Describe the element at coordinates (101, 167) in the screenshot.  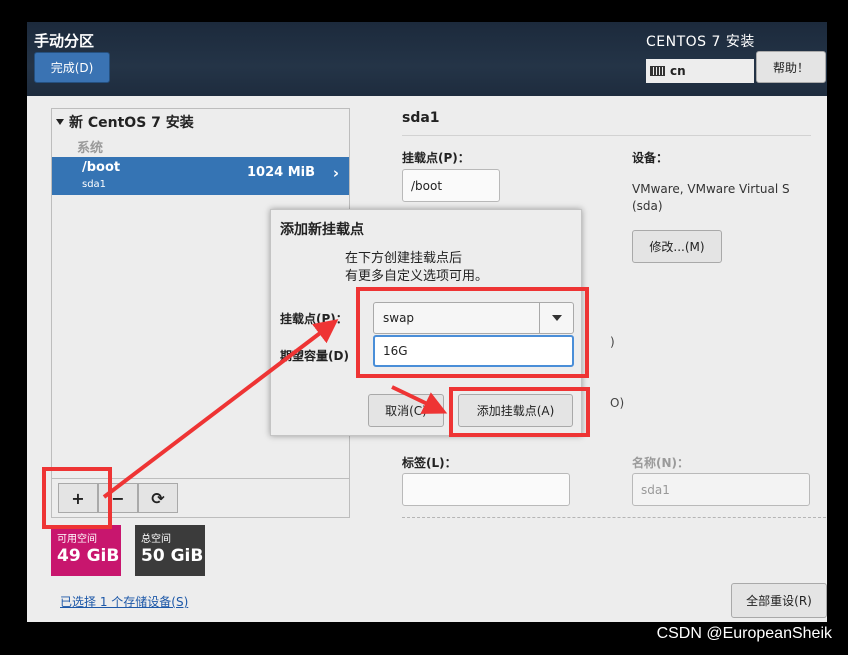
I see `partition-mount: /boot` at that location.